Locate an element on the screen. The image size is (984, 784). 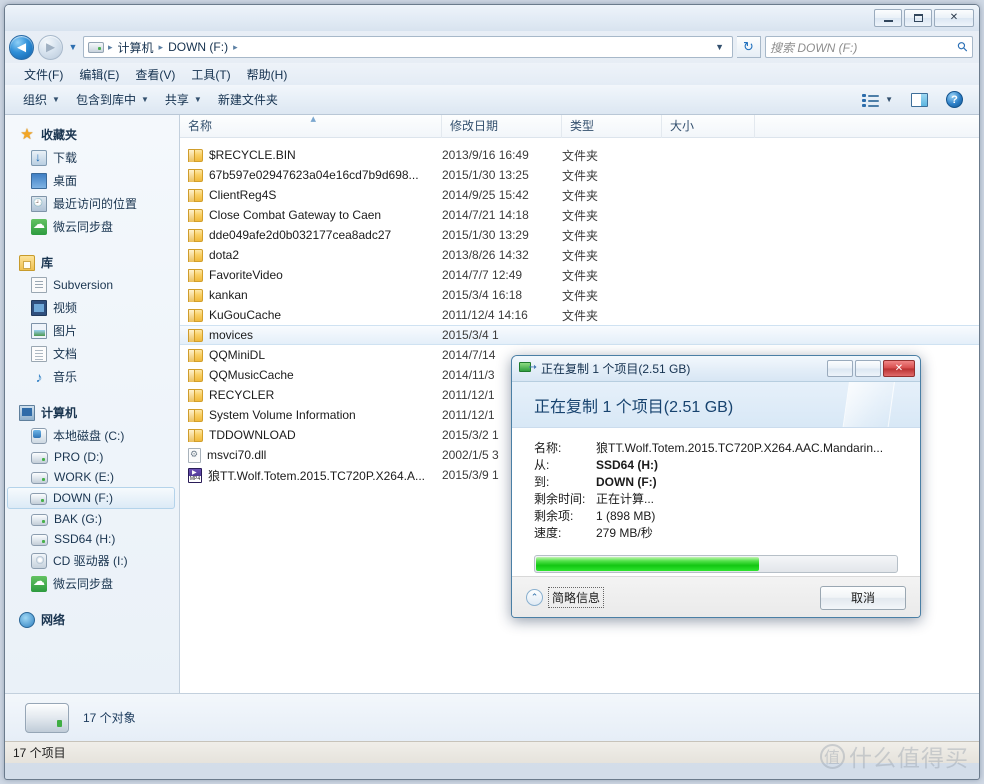
table-row: KuGouCache 2011/12/4 14:16 文件夹 is located at coordinates (579, 315).